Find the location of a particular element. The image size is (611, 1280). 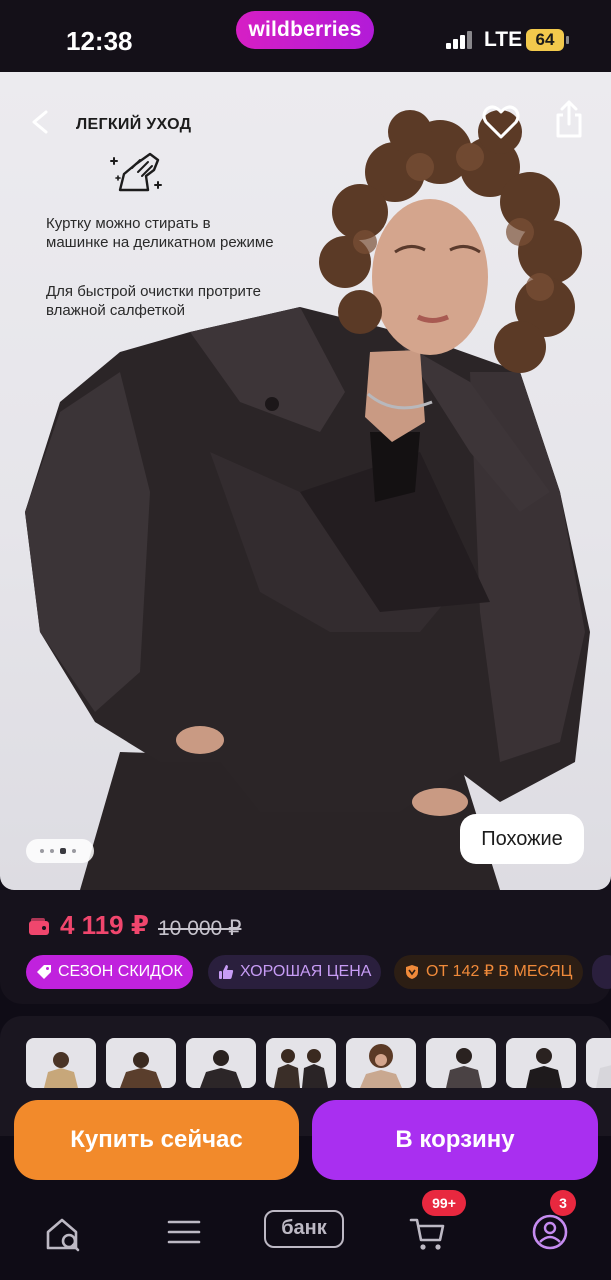

badge-sale-label: СЕЗОН СКИДОК is located at coordinates (120, 971).